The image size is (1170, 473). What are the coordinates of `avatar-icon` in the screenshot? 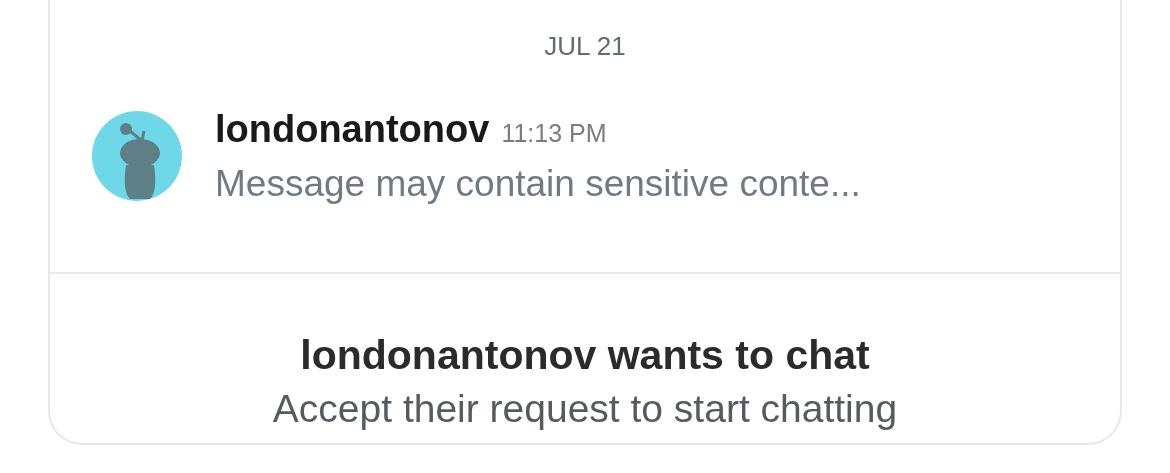 It's located at (137, 156).